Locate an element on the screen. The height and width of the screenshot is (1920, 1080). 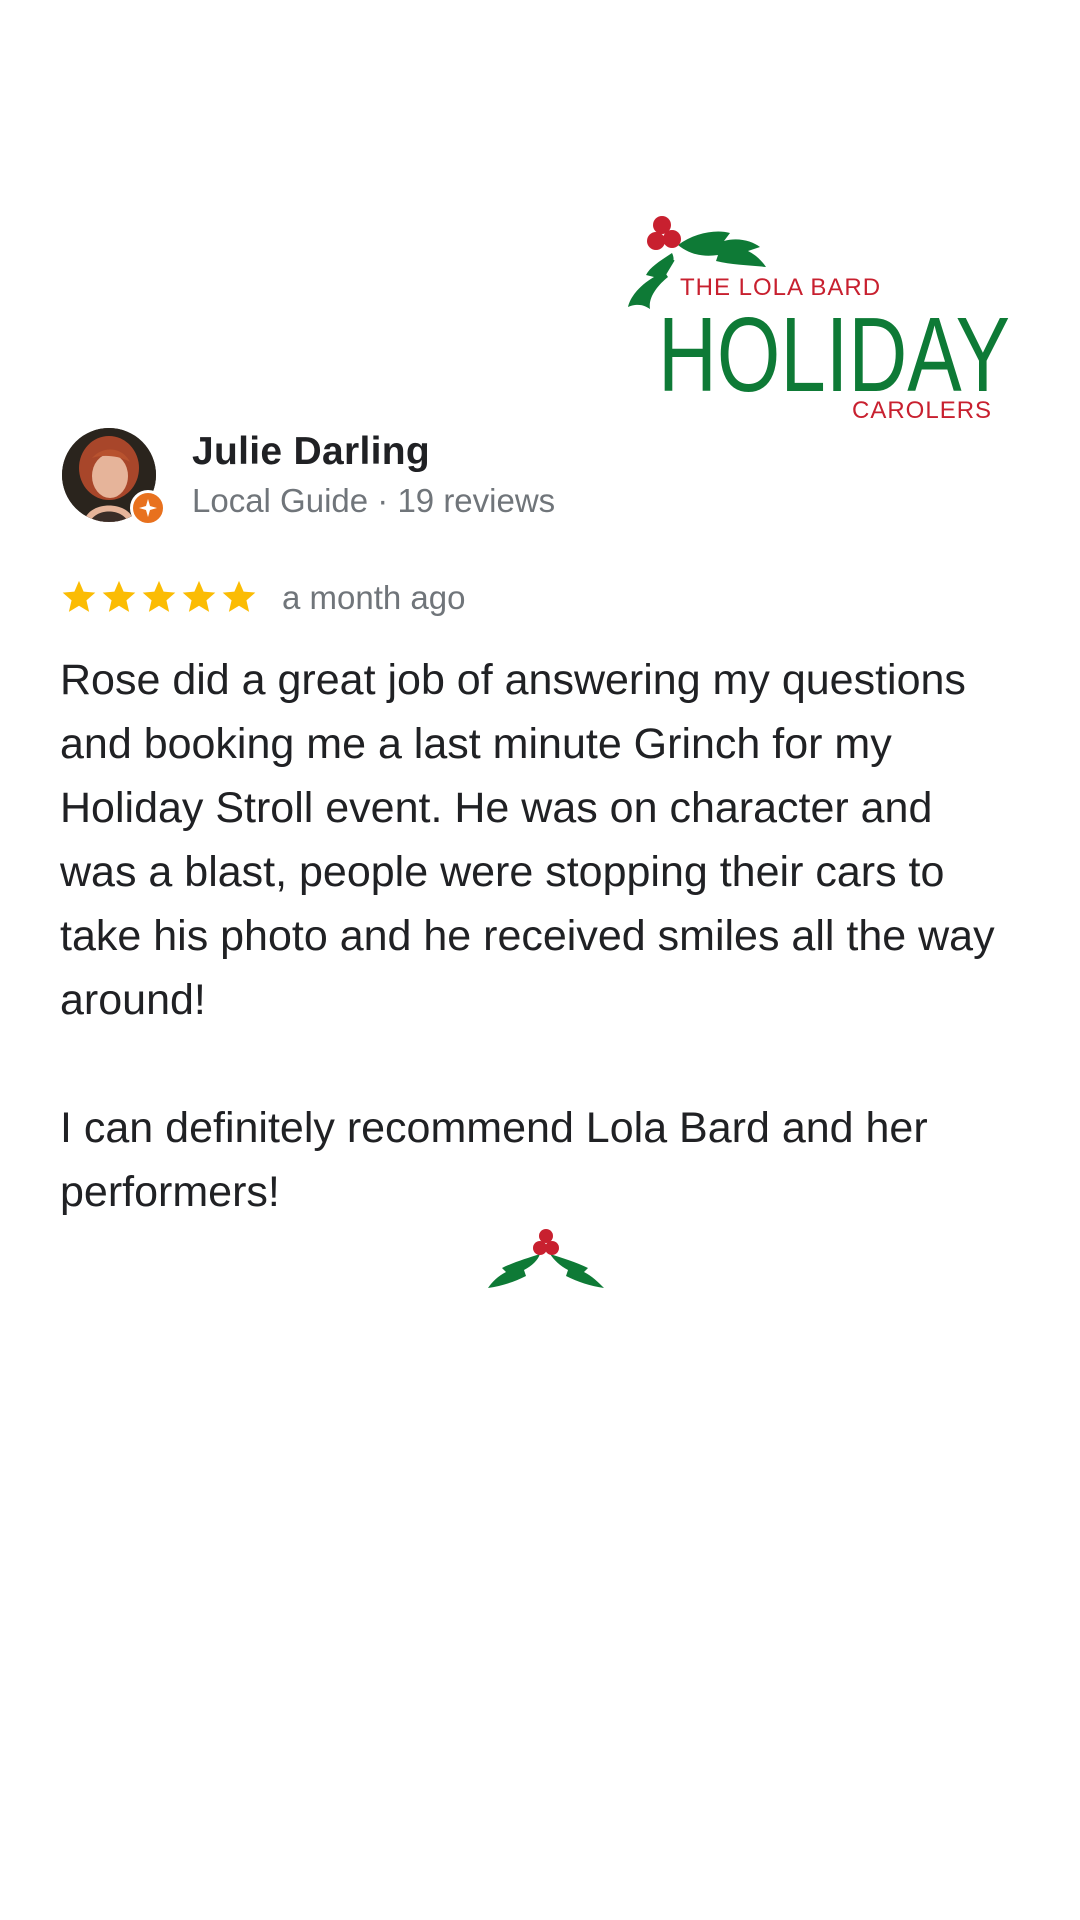
avatar-container is located at coordinates (114, 477).